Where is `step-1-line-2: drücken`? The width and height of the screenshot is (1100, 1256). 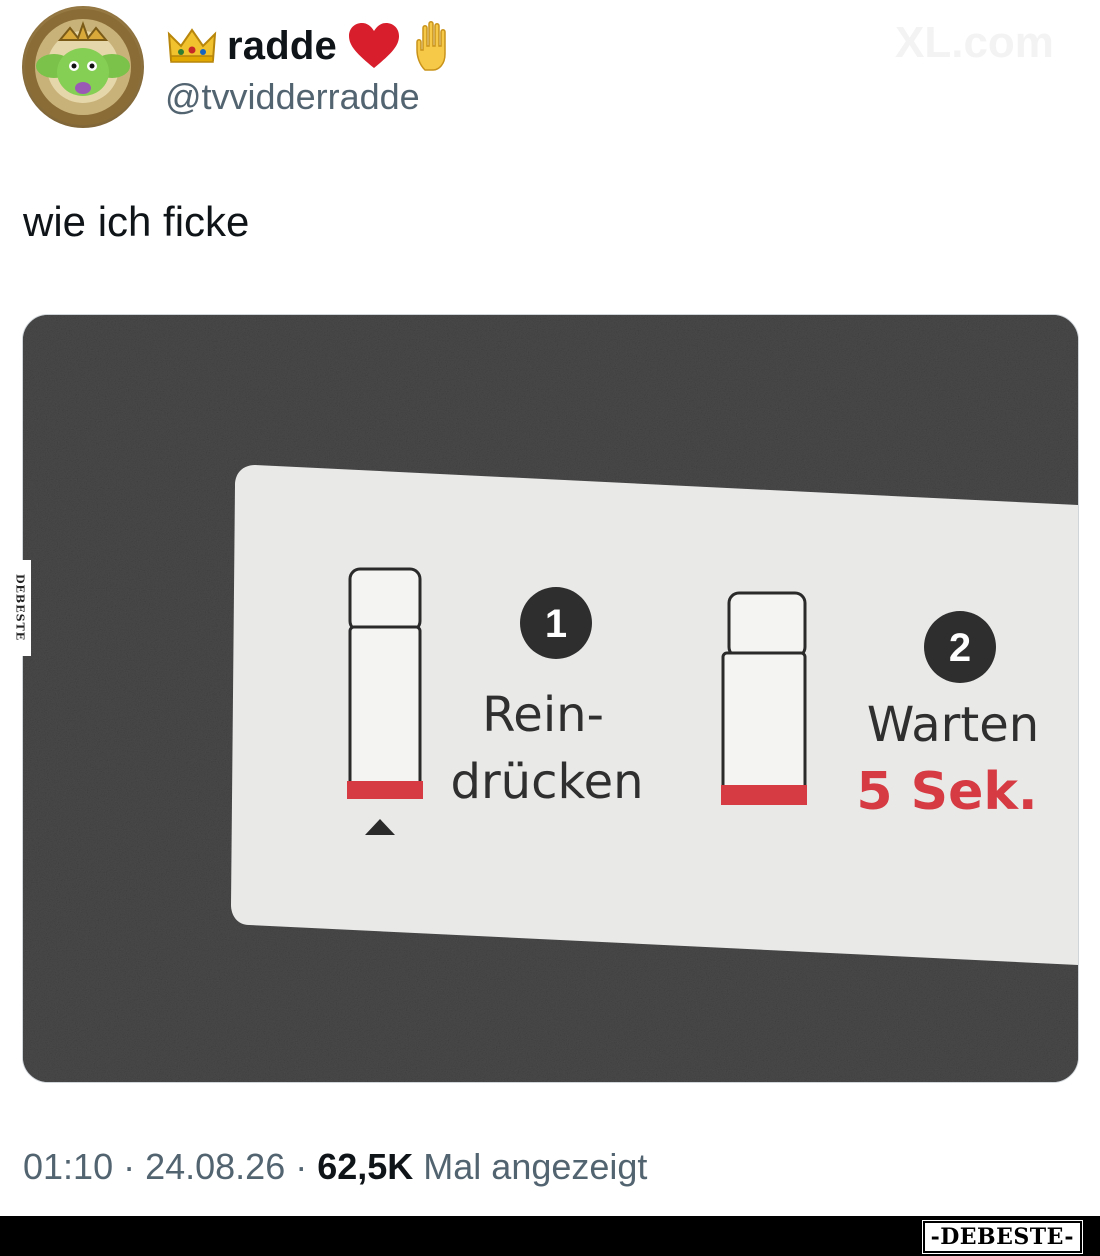 step-1-line-2: drücken is located at coordinates (546, 782).